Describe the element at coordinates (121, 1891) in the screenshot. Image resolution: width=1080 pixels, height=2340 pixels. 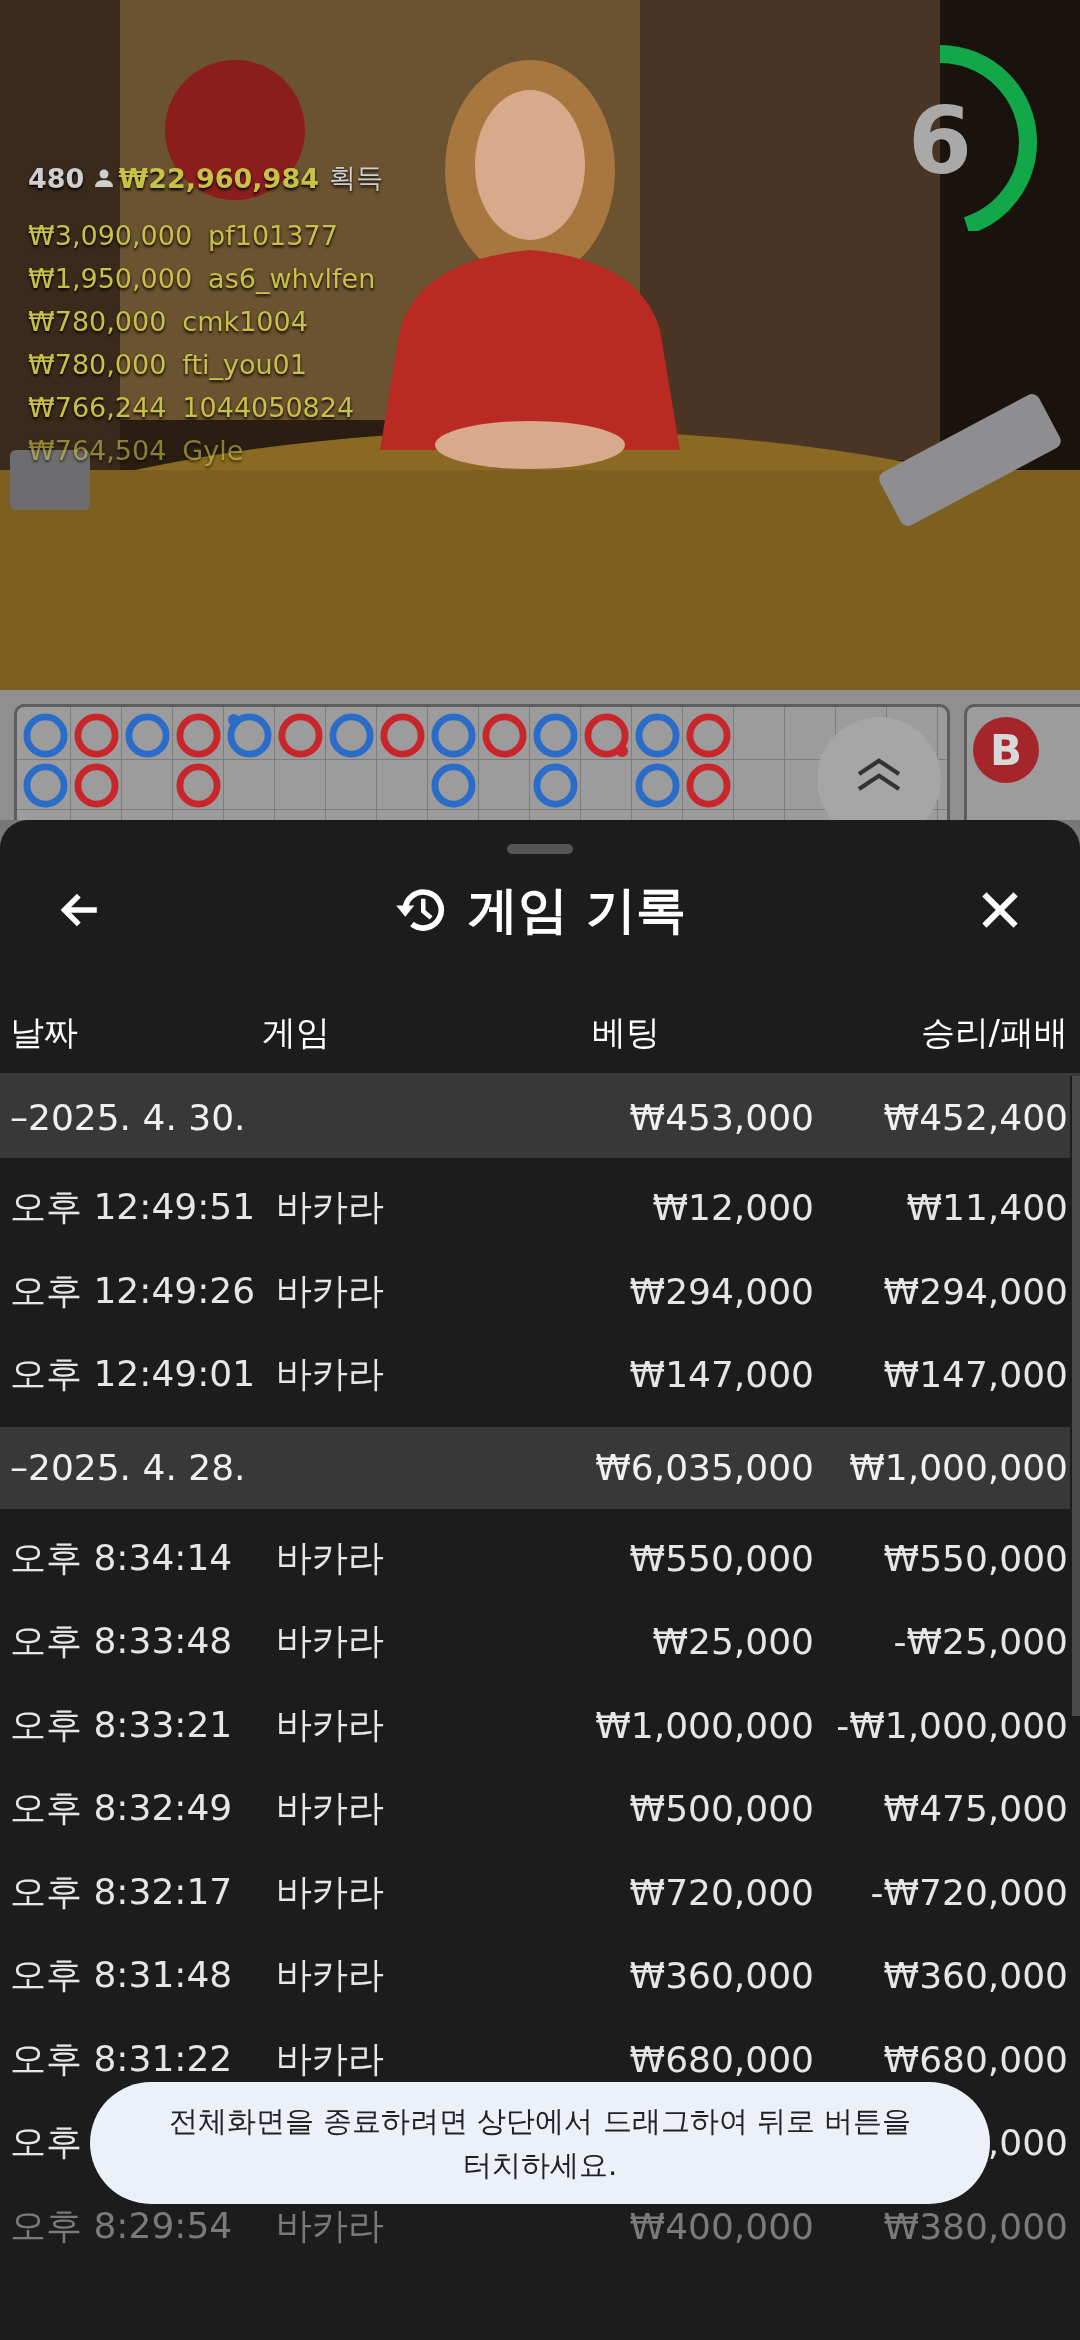
I see `time-cell-text: 오후 8:32:17` at that location.